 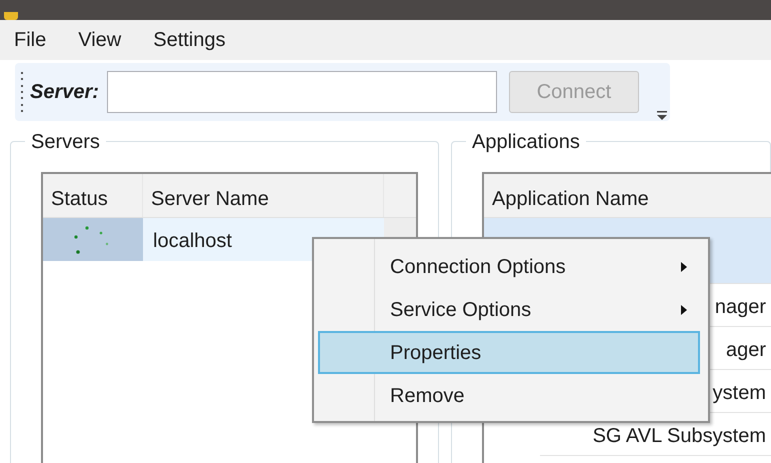 What do you see at coordinates (22, 92) in the screenshot?
I see `toolbar-grip-icon` at bounding box center [22, 92].